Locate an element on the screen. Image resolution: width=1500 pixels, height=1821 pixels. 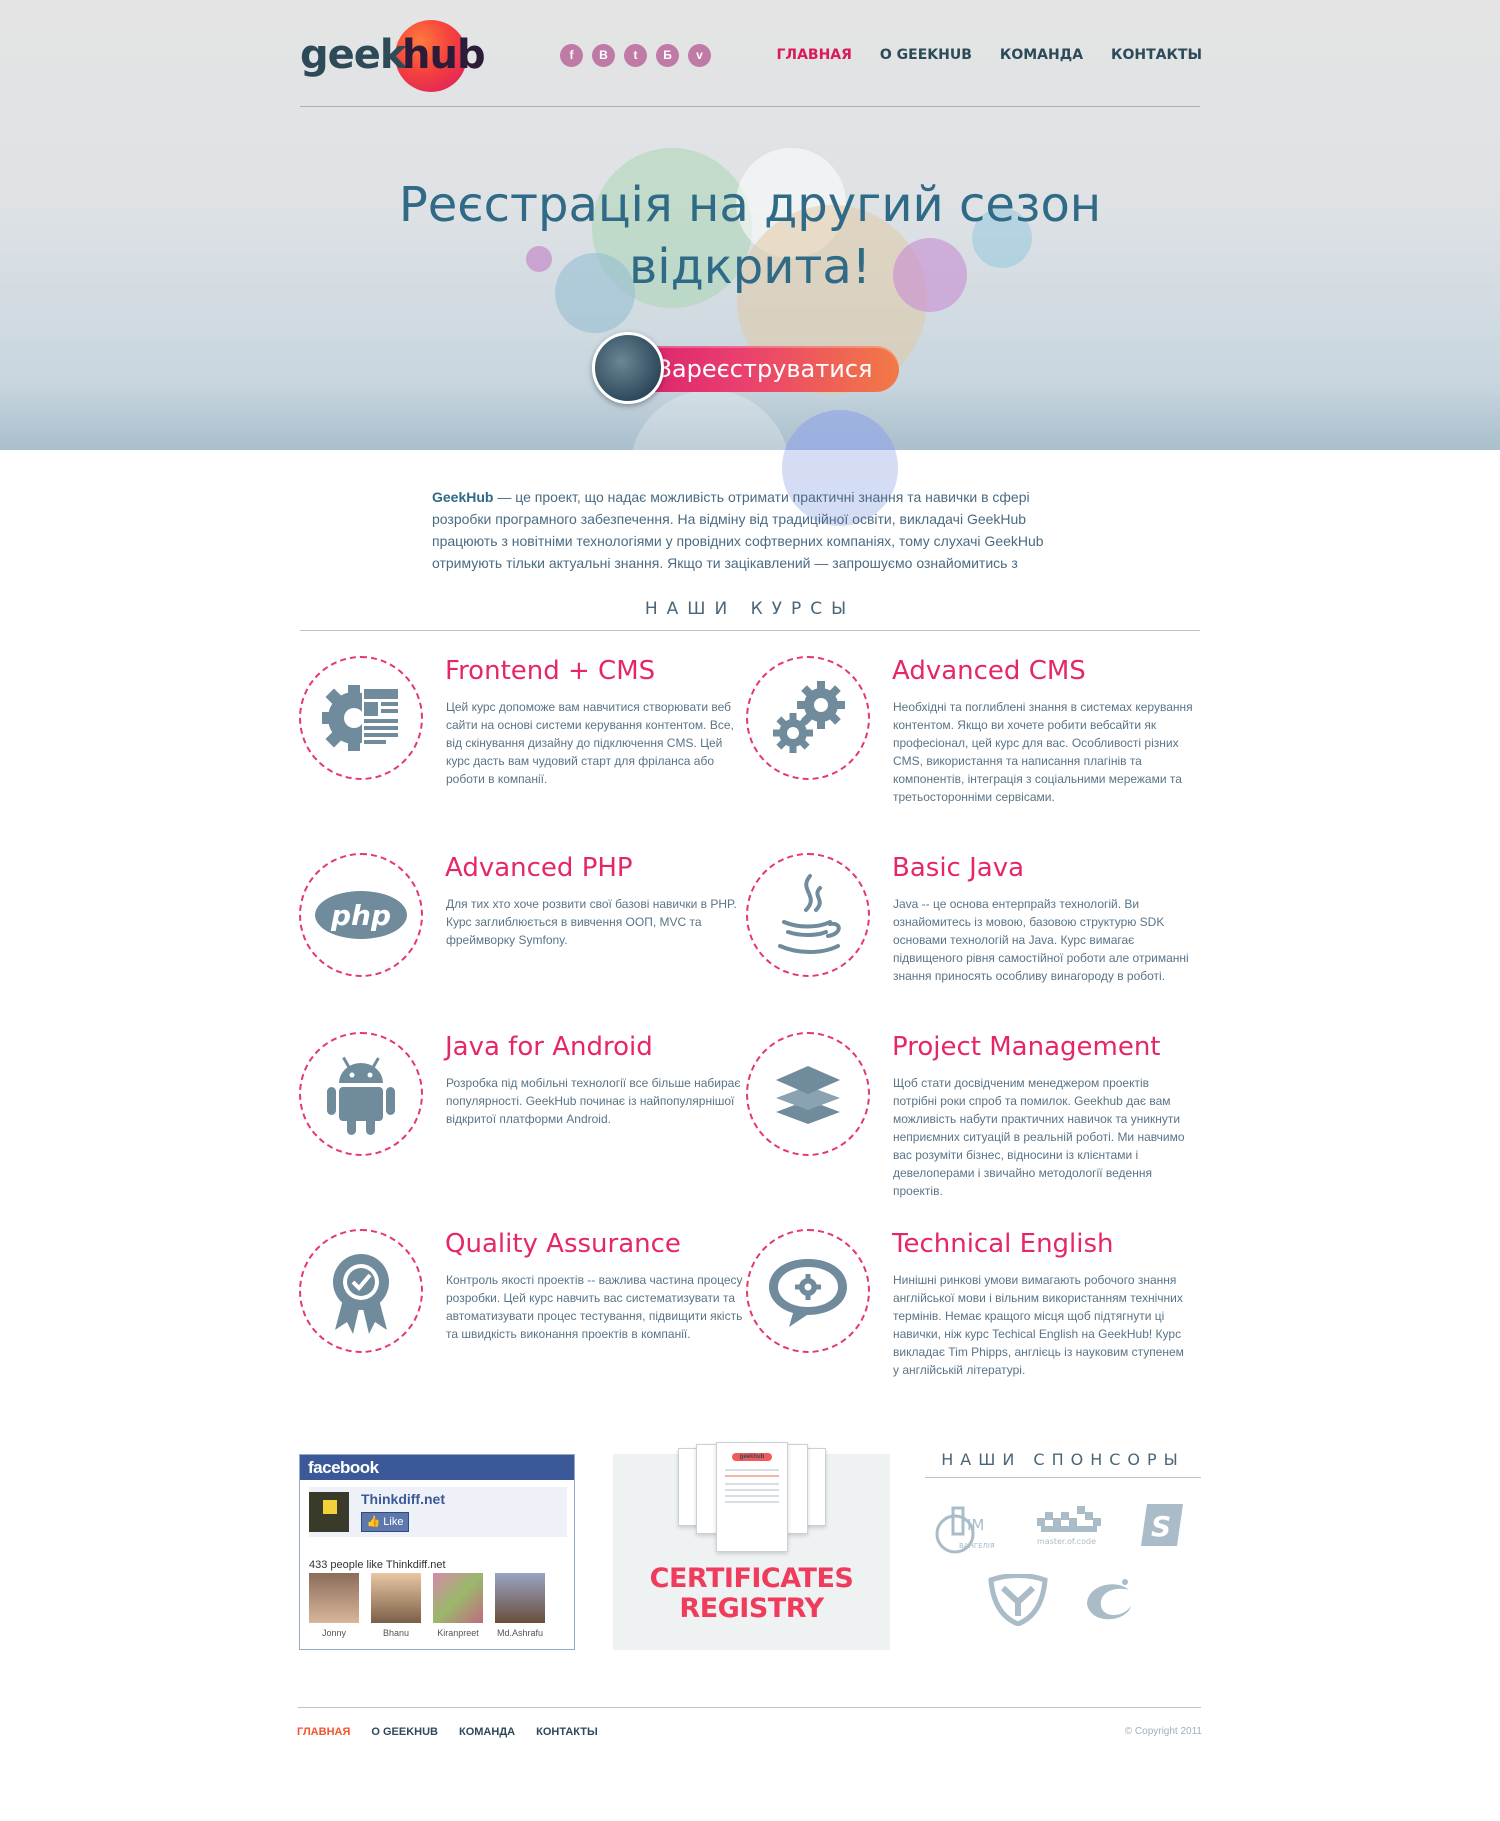
certificates-registry-banner: geekhub CERTIFICATES REGISTRY is located at coordinates (751, 1546).